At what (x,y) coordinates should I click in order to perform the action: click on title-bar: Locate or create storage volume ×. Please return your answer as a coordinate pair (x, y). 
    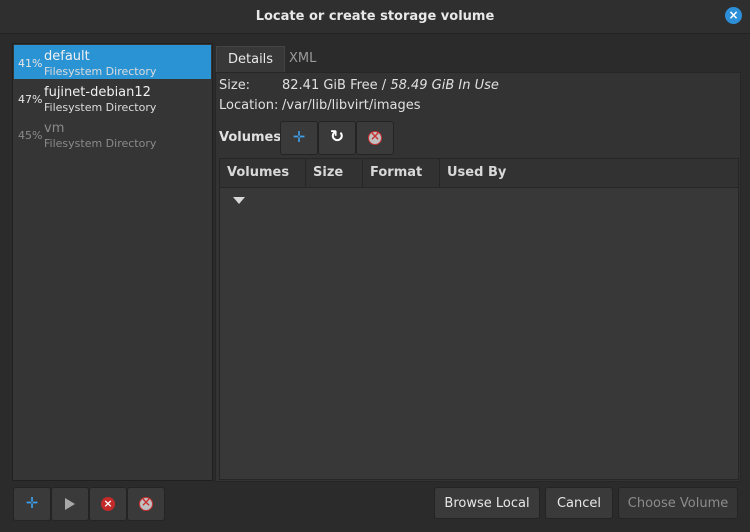
    Looking at the image, I should click on (375, 17).